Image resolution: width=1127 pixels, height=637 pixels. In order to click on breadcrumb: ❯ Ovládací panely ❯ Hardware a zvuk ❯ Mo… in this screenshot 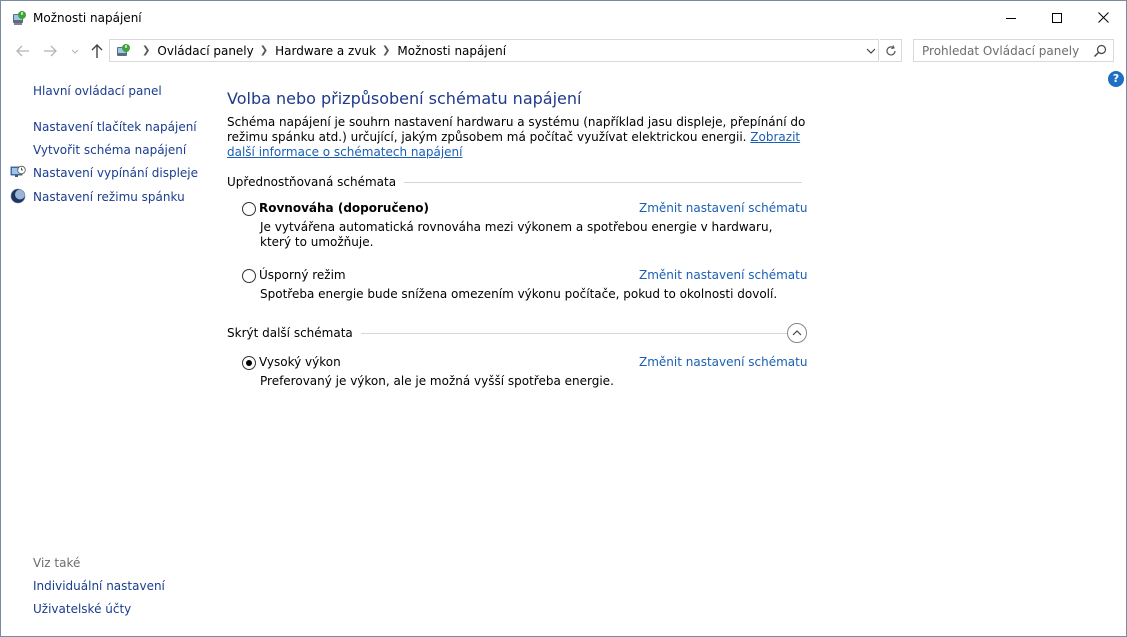, I will do `click(321, 50)`.